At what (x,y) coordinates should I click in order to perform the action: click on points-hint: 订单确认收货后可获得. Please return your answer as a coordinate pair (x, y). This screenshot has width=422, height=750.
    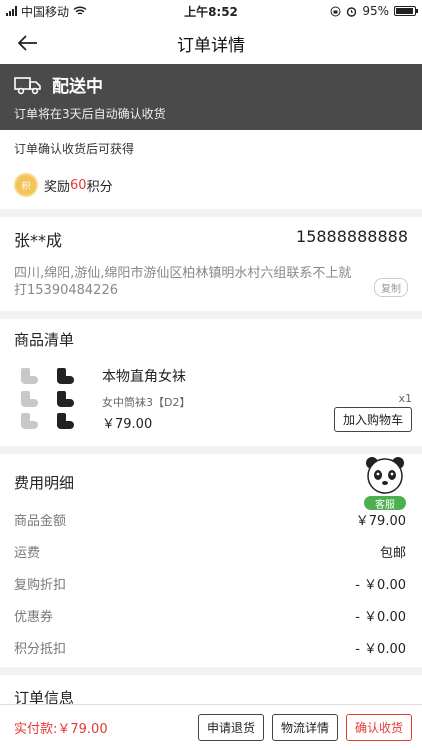
    Looking at the image, I should click on (74, 149).